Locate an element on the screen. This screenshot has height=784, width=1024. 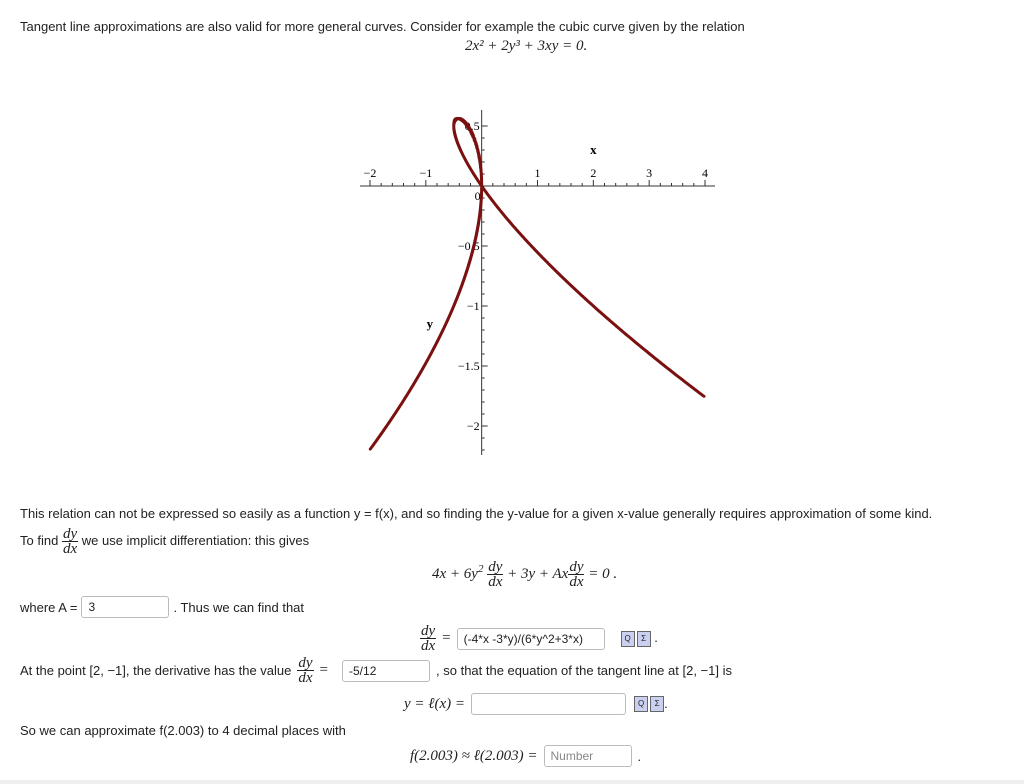
x-tick-label: −1 is located at coordinates (425, 173).